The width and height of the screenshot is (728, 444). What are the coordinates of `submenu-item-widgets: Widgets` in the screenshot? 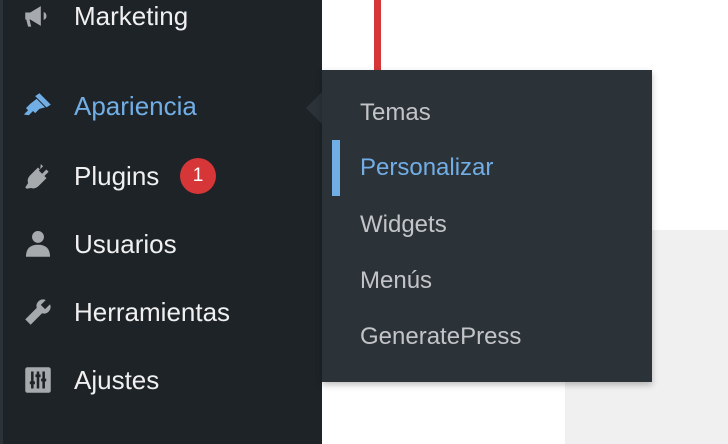 It's located at (487, 225).